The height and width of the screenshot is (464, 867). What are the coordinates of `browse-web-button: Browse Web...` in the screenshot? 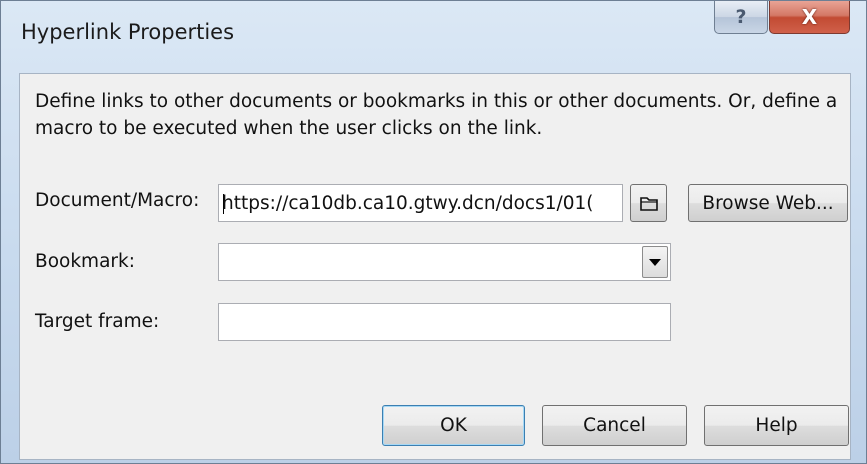 It's located at (768, 203).